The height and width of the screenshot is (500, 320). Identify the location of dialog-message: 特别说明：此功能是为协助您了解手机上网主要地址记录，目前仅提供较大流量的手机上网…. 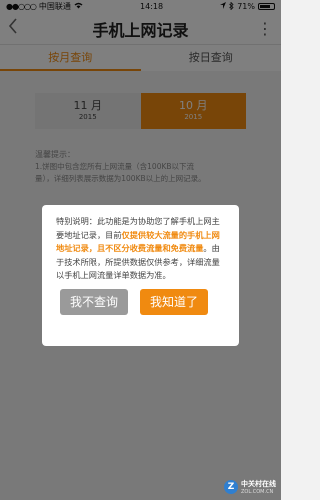
(141, 249).